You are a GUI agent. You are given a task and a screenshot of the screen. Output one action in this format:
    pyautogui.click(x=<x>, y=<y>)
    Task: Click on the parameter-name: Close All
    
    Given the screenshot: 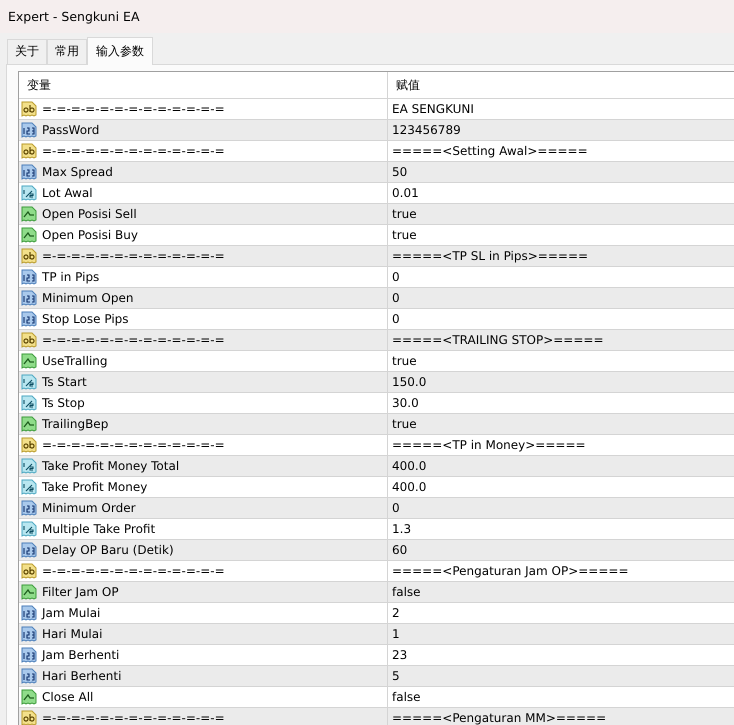 What is the action you would take?
    pyautogui.click(x=68, y=697)
    